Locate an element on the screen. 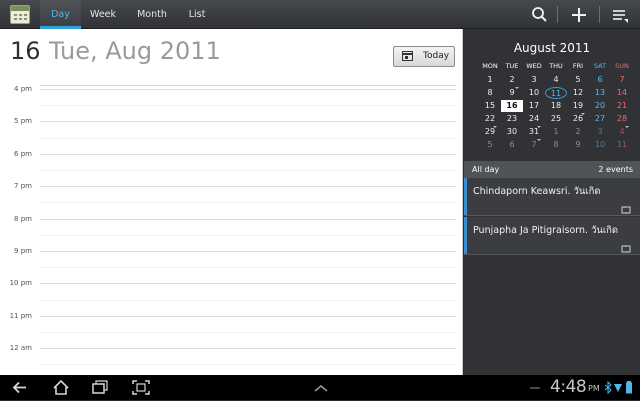 The width and height of the screenshot is (640, 401). hour-label: 10 pm is located at coordinates (20, 283).